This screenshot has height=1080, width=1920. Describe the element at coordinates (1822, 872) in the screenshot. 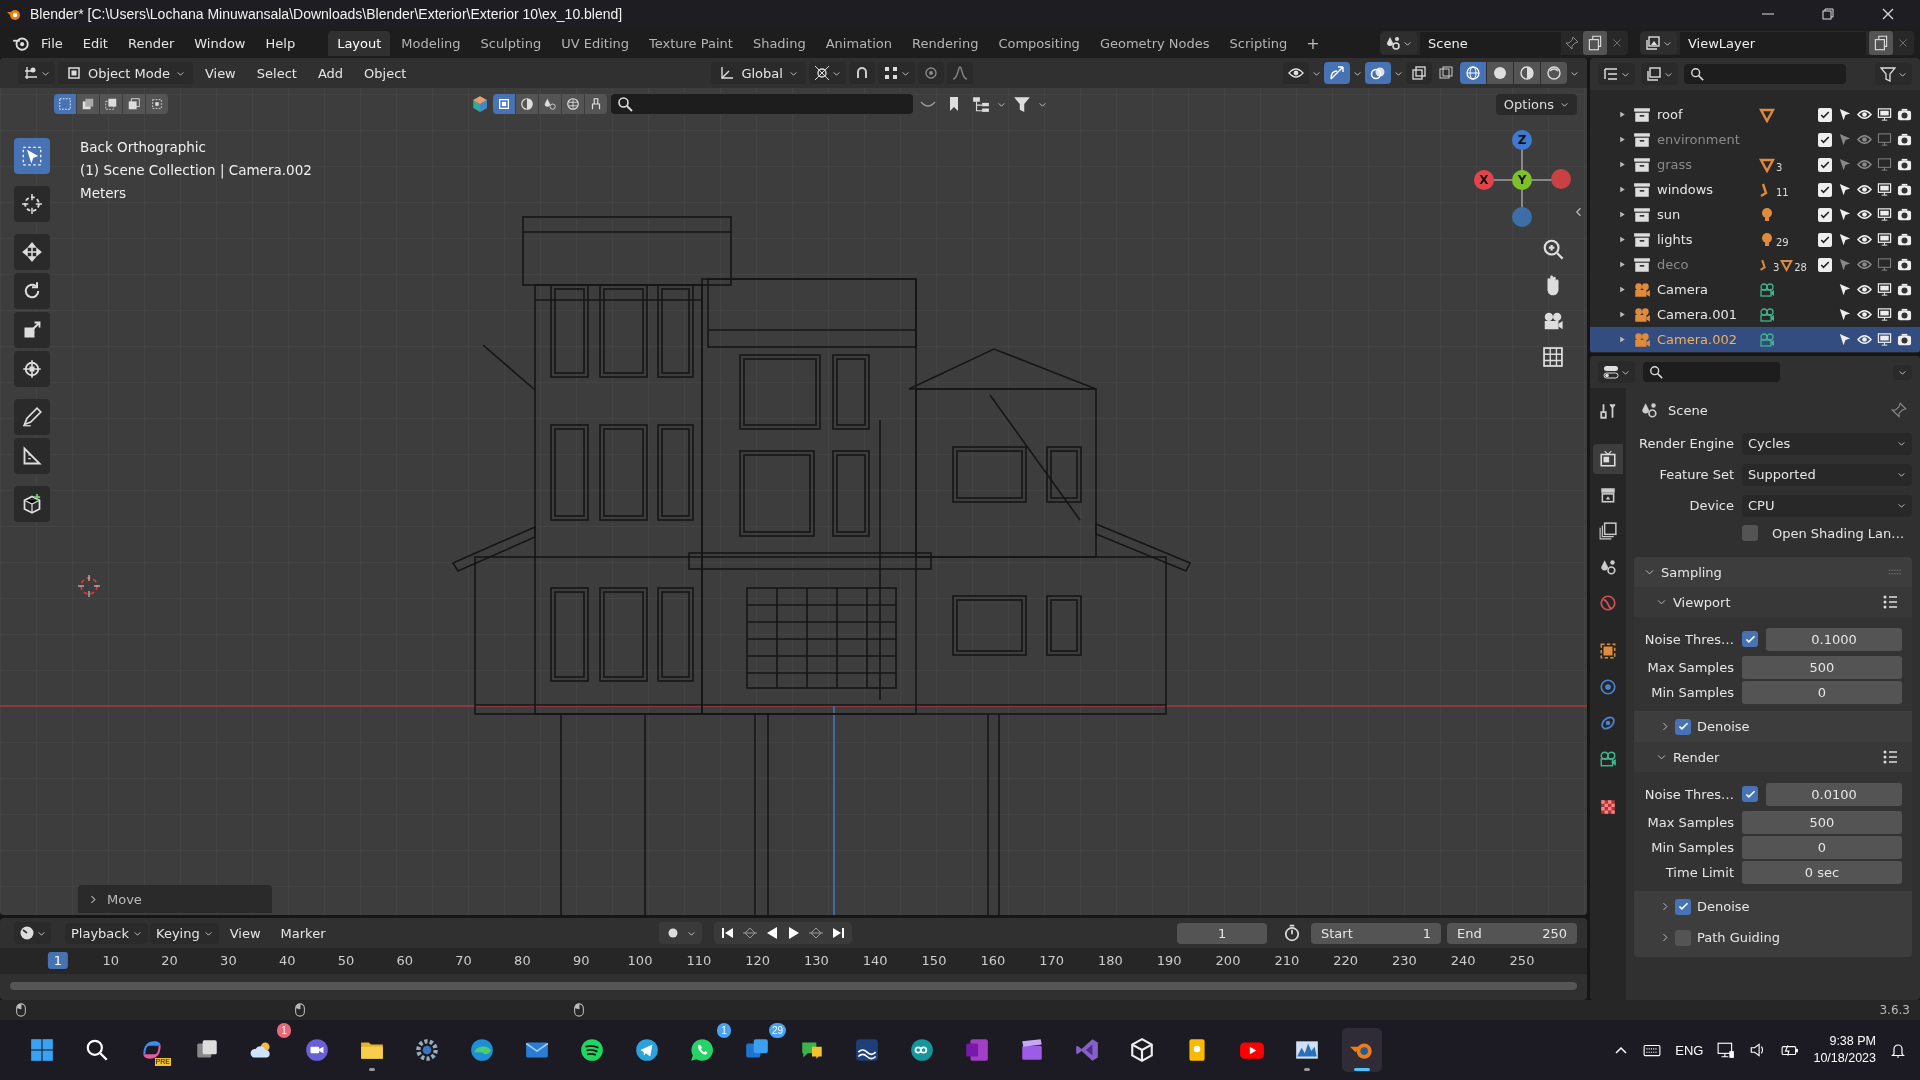

I see `number-field: 0 sec` at that location.